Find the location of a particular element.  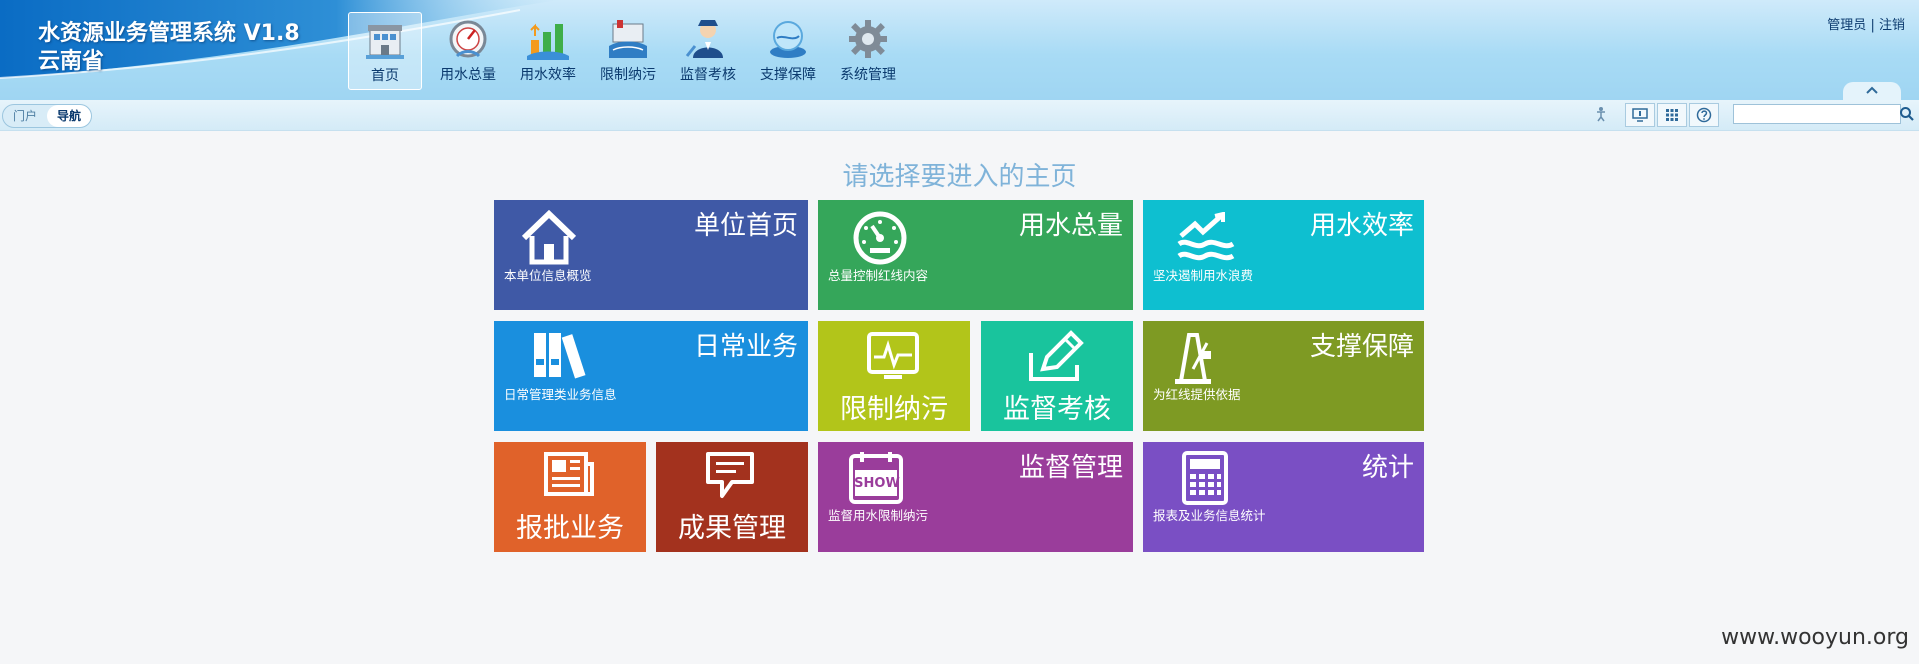

binders-icon is located at coordinates (560, 356).